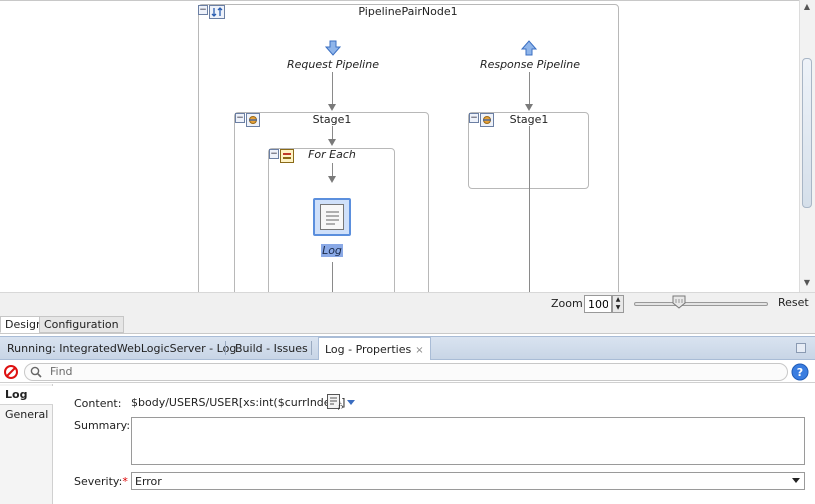 The height and width of the screenshot is (504, 815). I want to click on canvas-top-border, so click(407, 0).